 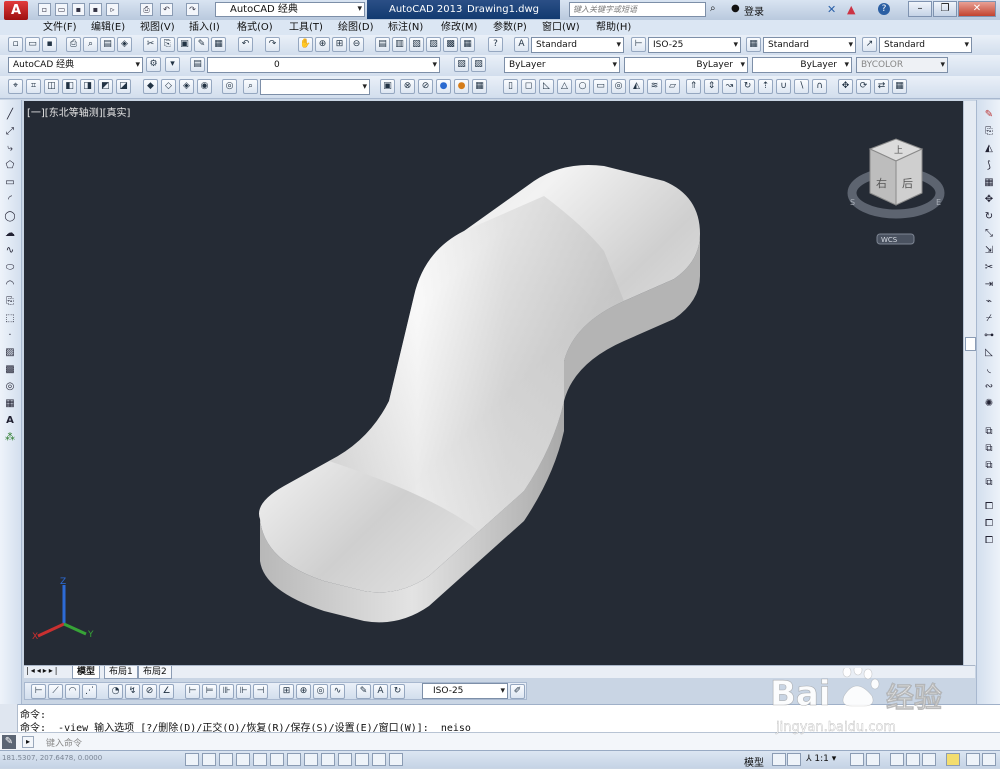 I want to click on sheet-set-icon: ▨, so click(x=433, y=44).